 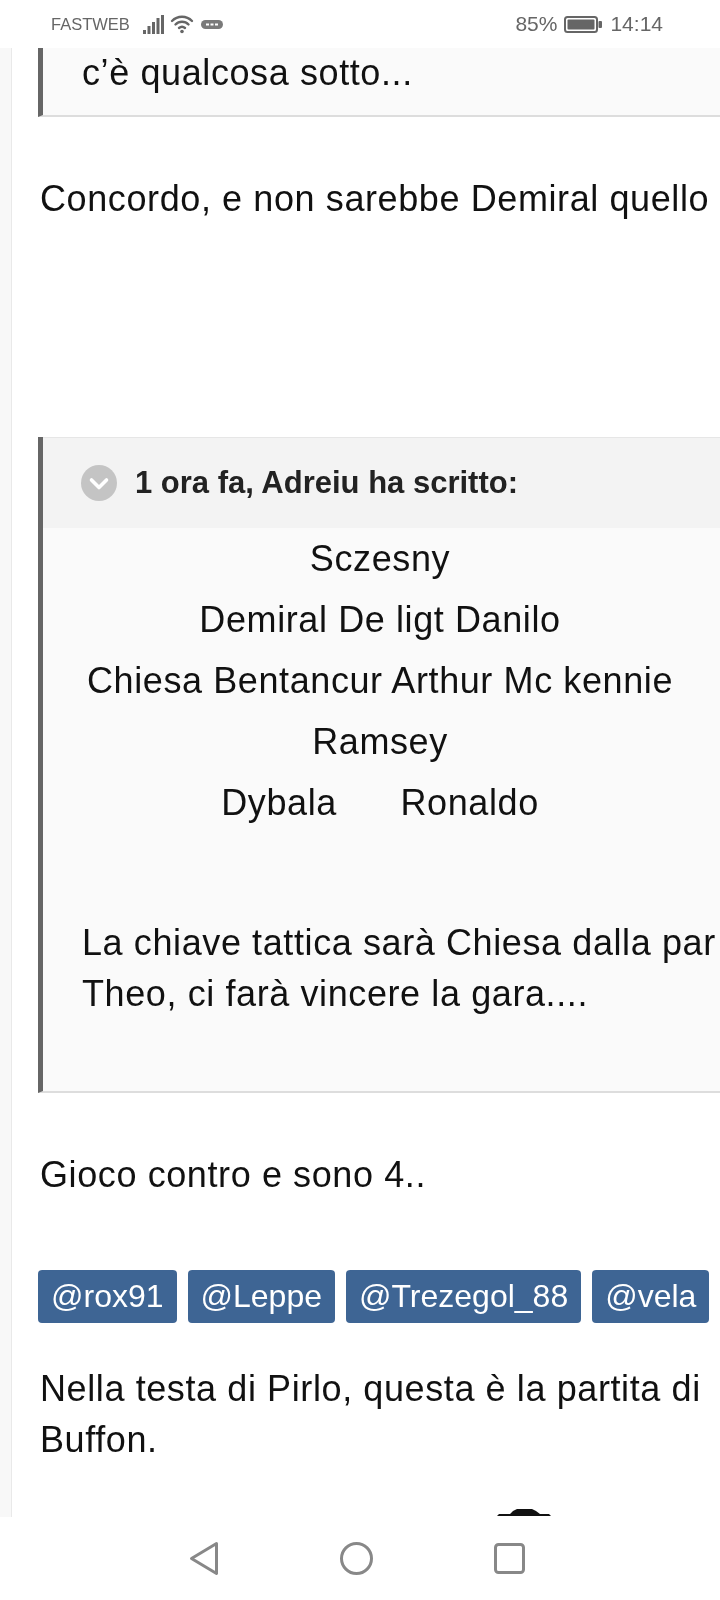 What do you see at coordinates (380, 620) in the screenshot?
I see `quote-line: Demiral De ligt Danilo` at bounding box center [380, 620].